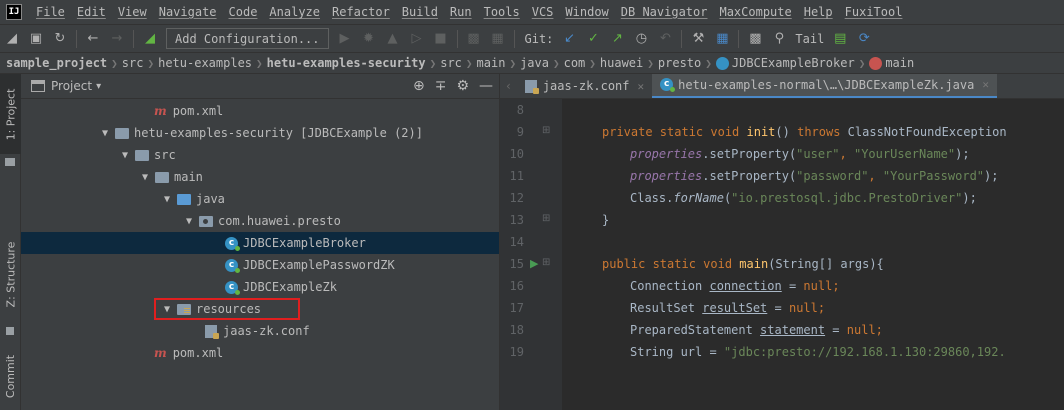 The width and height of the screenshot is (1064, 410). Describe the element at coordinates (793, 63) in the screenshot. I see `breadcrumb-item: JDBCExampleBroker` at that location.